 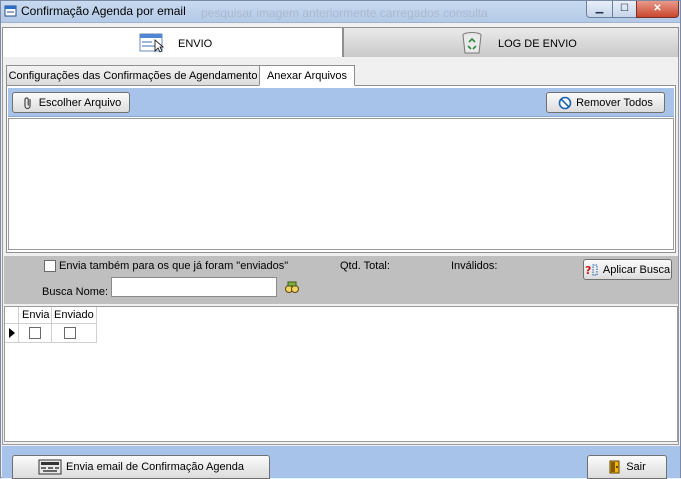 I want to click on close-button: ✕, so click(x=657, y=9).